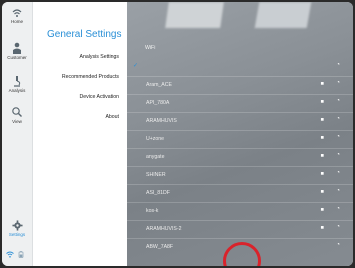 The height and width of the screenshot is (268, 355). I want to click on microscope-icon, so click(17, 81).